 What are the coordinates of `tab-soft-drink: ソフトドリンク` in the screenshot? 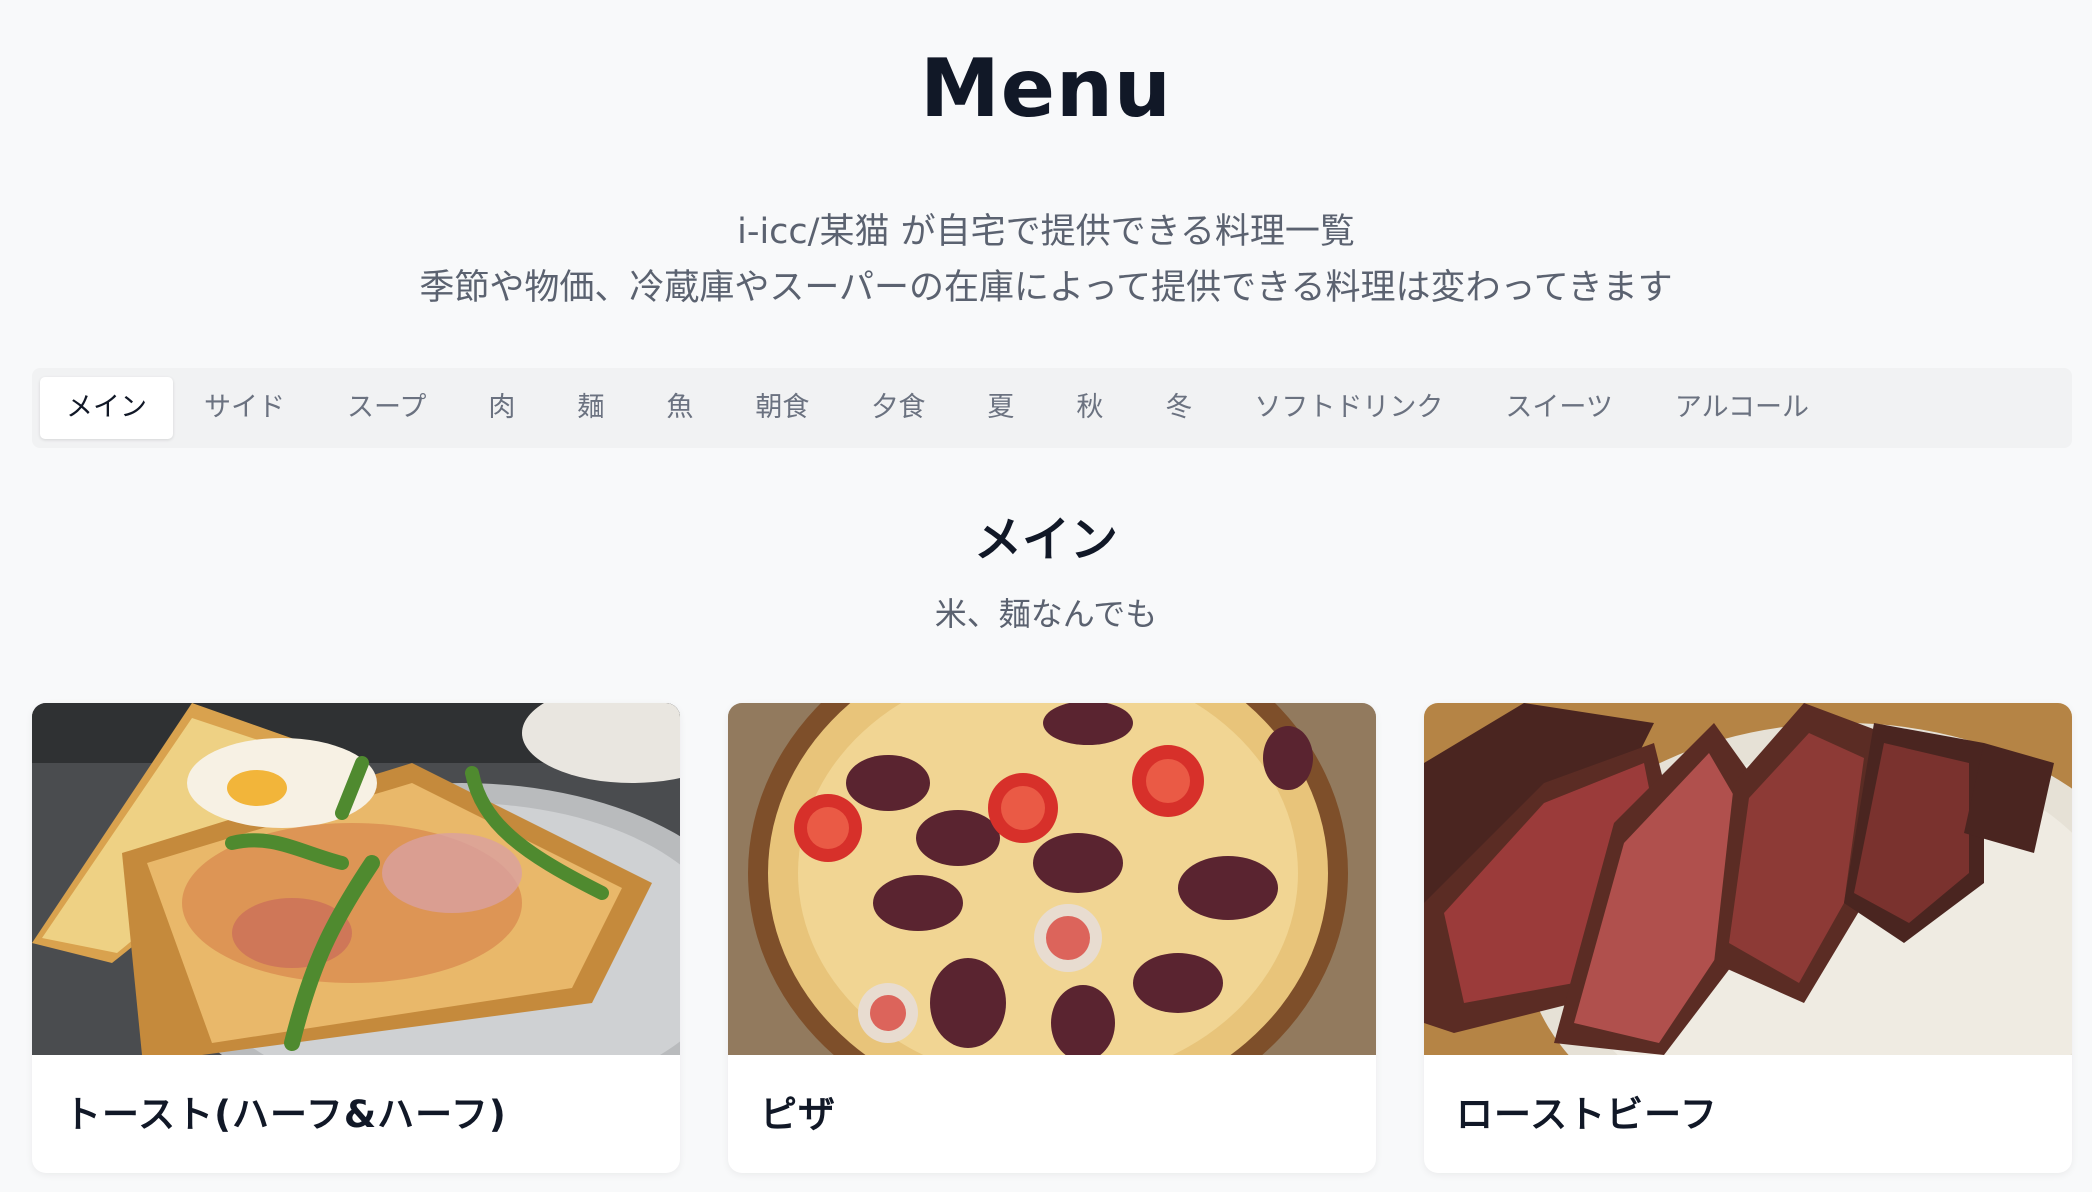 It's located at (1348, 408).